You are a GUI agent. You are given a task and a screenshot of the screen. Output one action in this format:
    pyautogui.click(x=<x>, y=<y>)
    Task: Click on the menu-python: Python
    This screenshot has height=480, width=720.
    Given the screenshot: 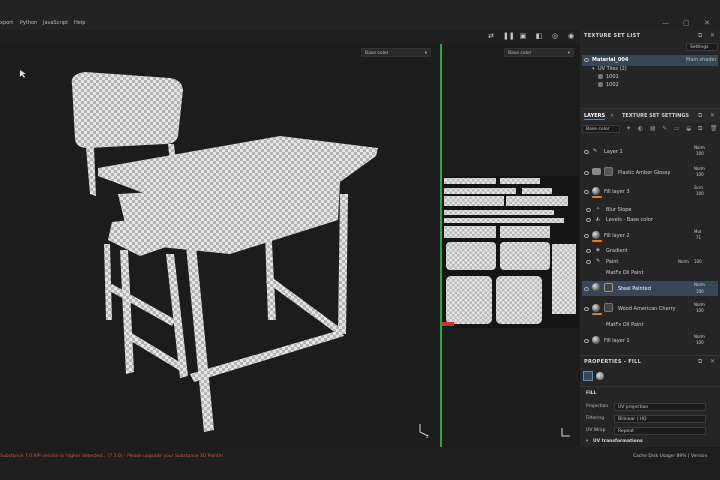 What is the action you would take?
    pyautogui.click(x=28, y=23)
    